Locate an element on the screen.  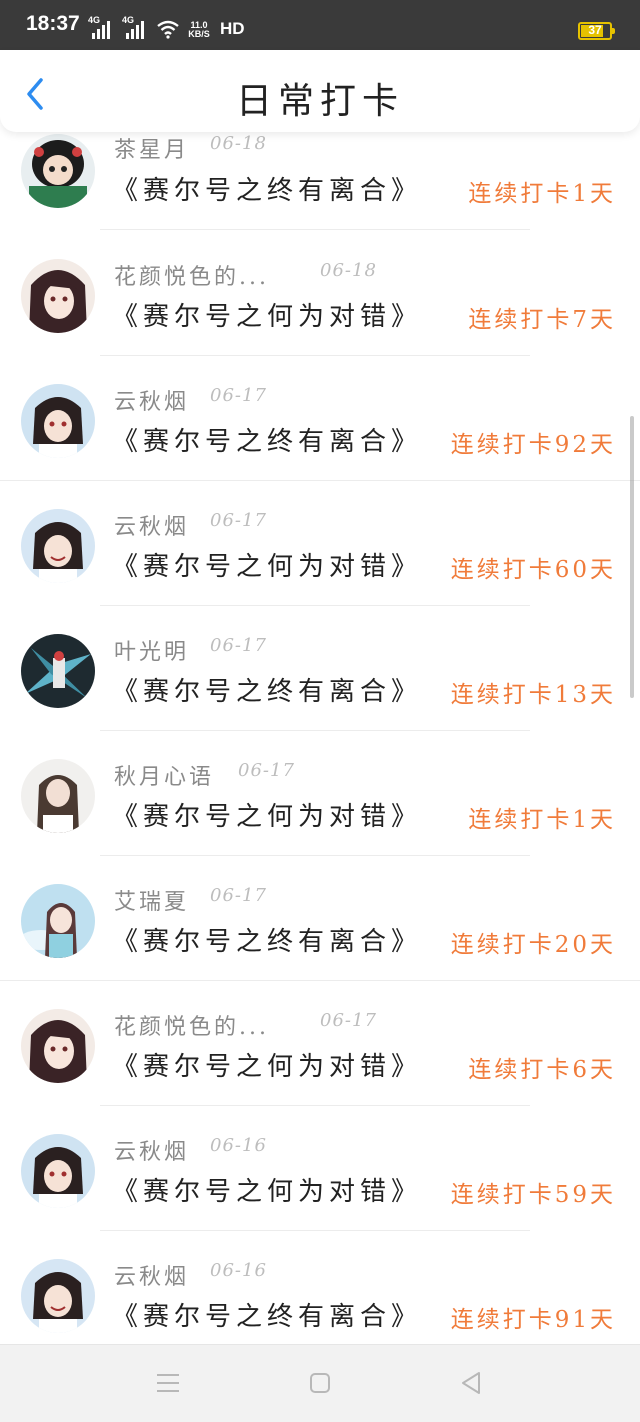
wifi-icon is located at coordinates (168, 29).